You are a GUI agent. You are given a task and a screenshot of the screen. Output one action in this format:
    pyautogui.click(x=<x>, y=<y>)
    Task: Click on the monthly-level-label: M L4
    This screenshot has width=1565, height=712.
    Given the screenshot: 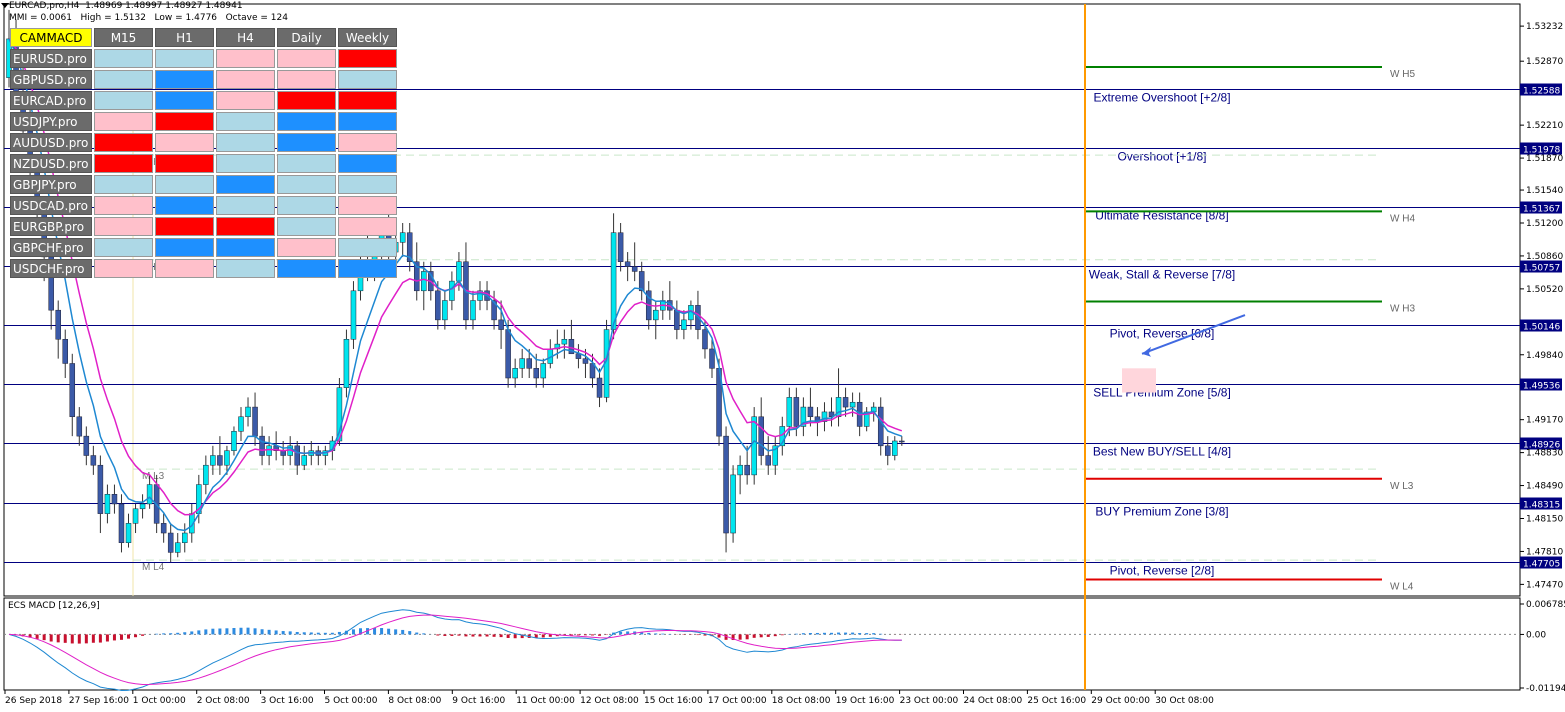 What is the action you would take?
    pyautogui.click(x=153, y=567)
    